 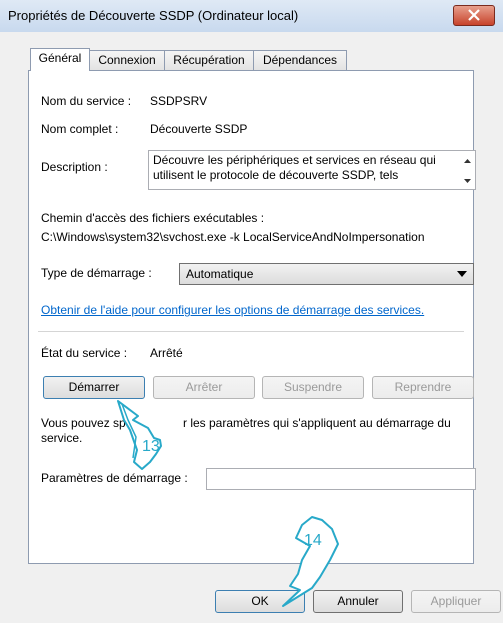 What do you see at coordinates (310, 561) in the screenshot?
I see `pointer-arrow-14-icon` at bounding box center [310, 561].